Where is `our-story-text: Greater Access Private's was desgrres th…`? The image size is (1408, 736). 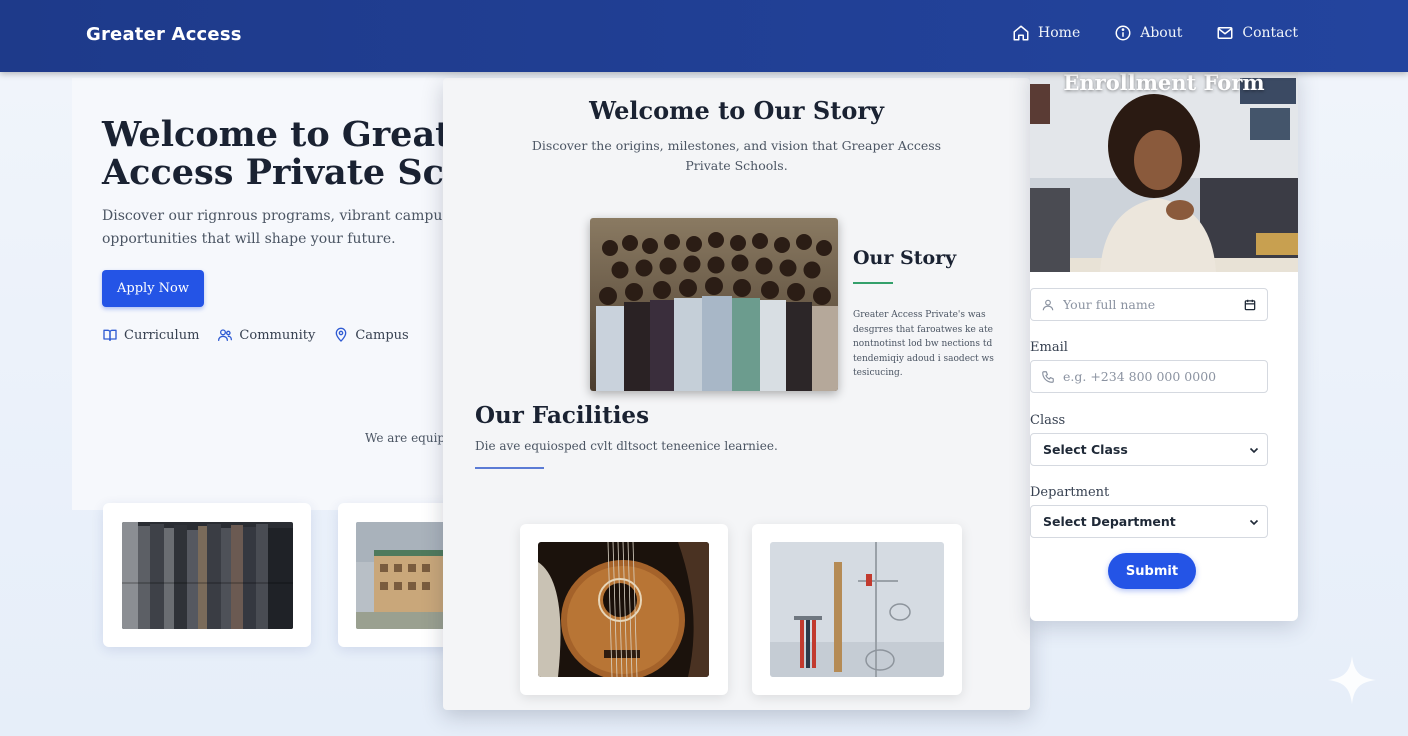
our-story-text: Greater Access Private's was desgrres th… is located at coordinates (923, 344).